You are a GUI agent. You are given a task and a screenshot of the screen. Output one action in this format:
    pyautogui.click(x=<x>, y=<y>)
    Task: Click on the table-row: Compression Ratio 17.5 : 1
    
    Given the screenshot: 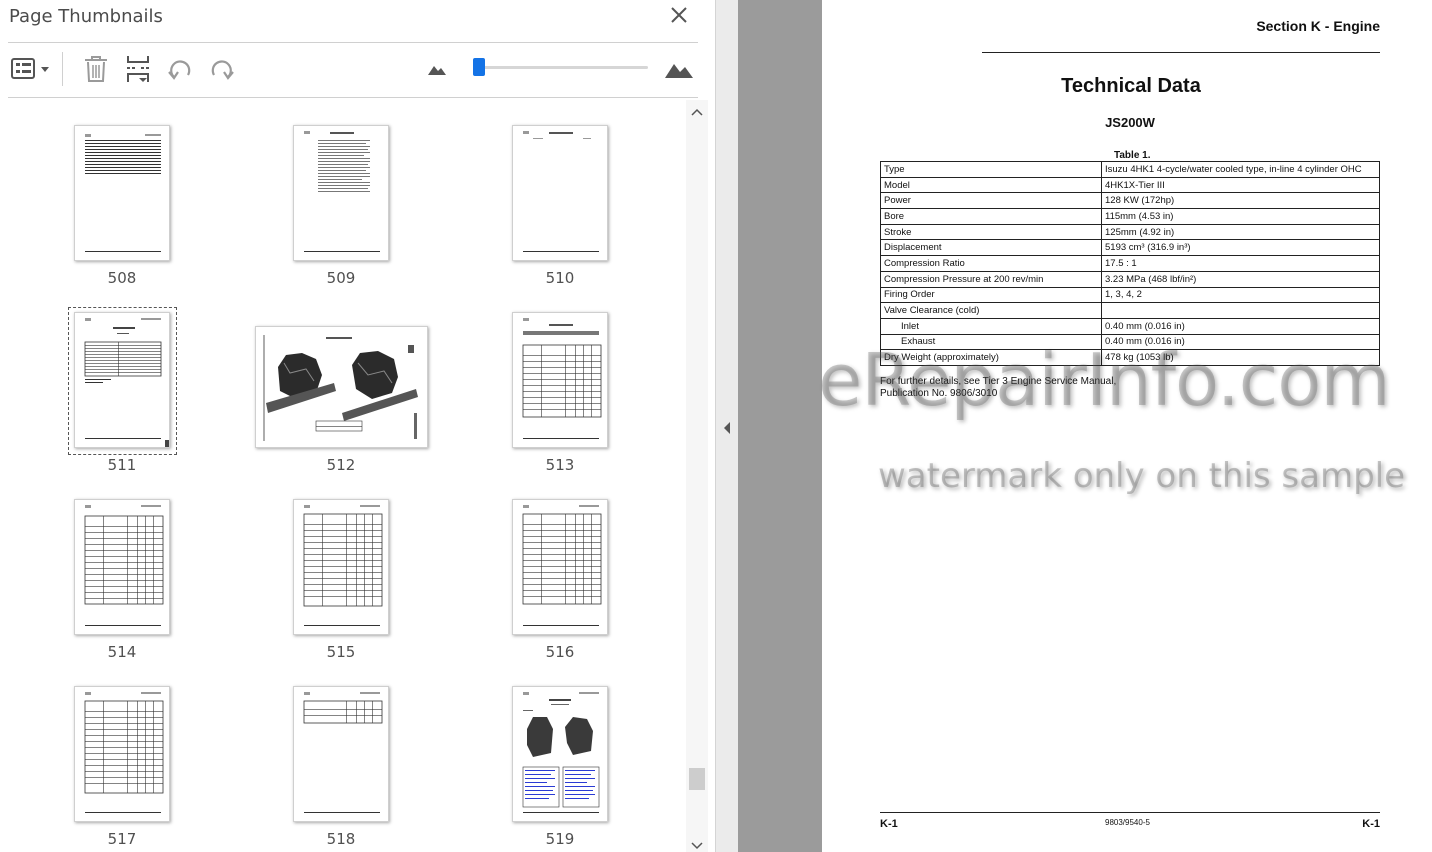 What is the action you would take?
    pyautogui.click(x=1130, y=263)
    